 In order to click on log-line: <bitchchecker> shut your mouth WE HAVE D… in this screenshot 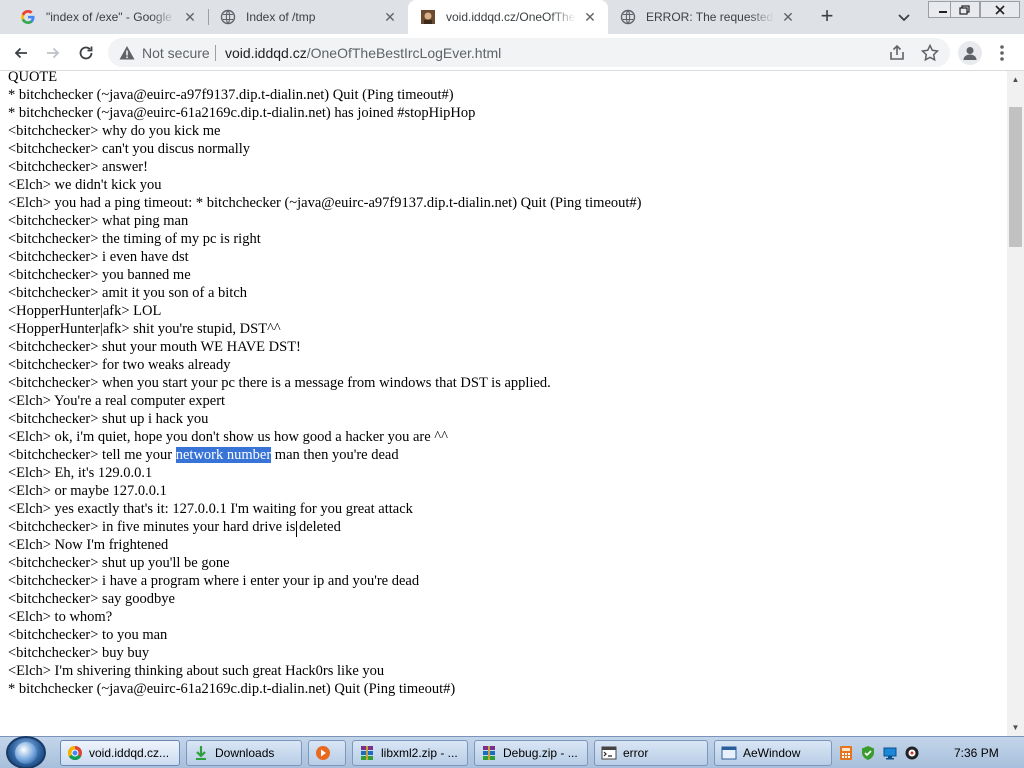, I will do `click(154, 347)`.